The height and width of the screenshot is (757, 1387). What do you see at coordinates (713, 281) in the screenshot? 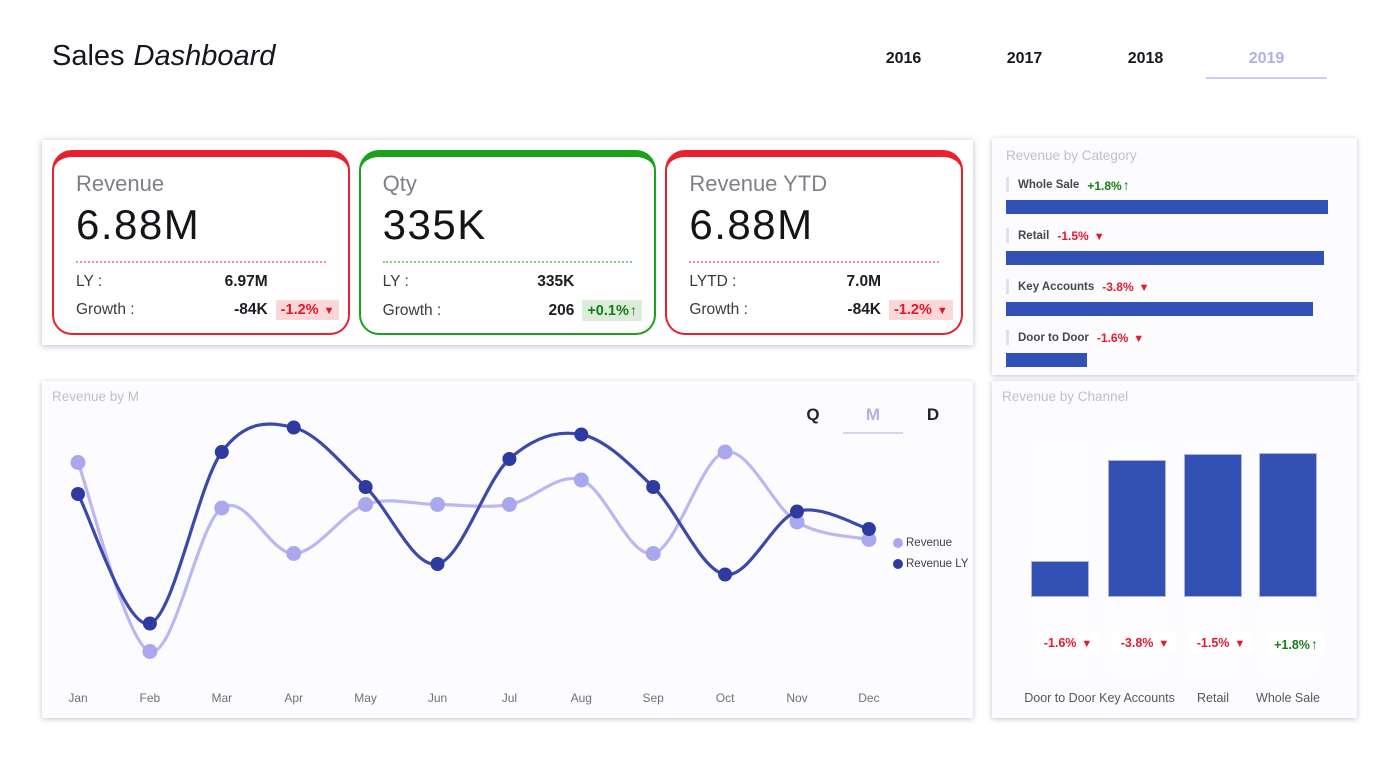
I see `kpi-row-label: LYTD :` at bounding box center [713, 281].